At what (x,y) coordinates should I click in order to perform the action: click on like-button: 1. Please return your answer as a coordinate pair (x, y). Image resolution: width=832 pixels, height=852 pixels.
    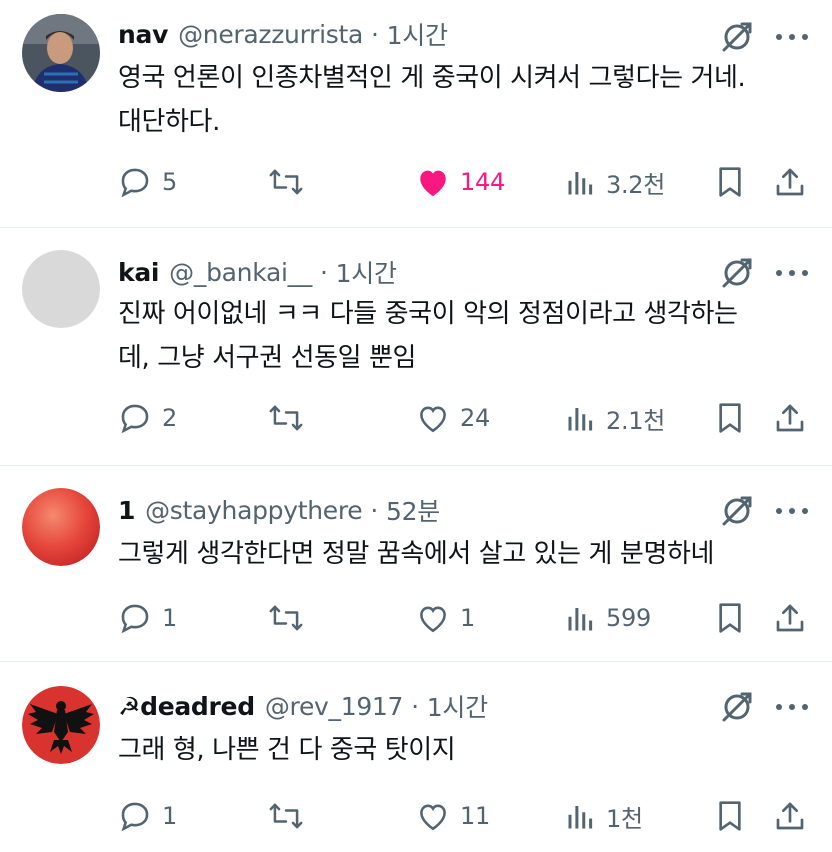
    Looking at the image, I should click on (445, 618).